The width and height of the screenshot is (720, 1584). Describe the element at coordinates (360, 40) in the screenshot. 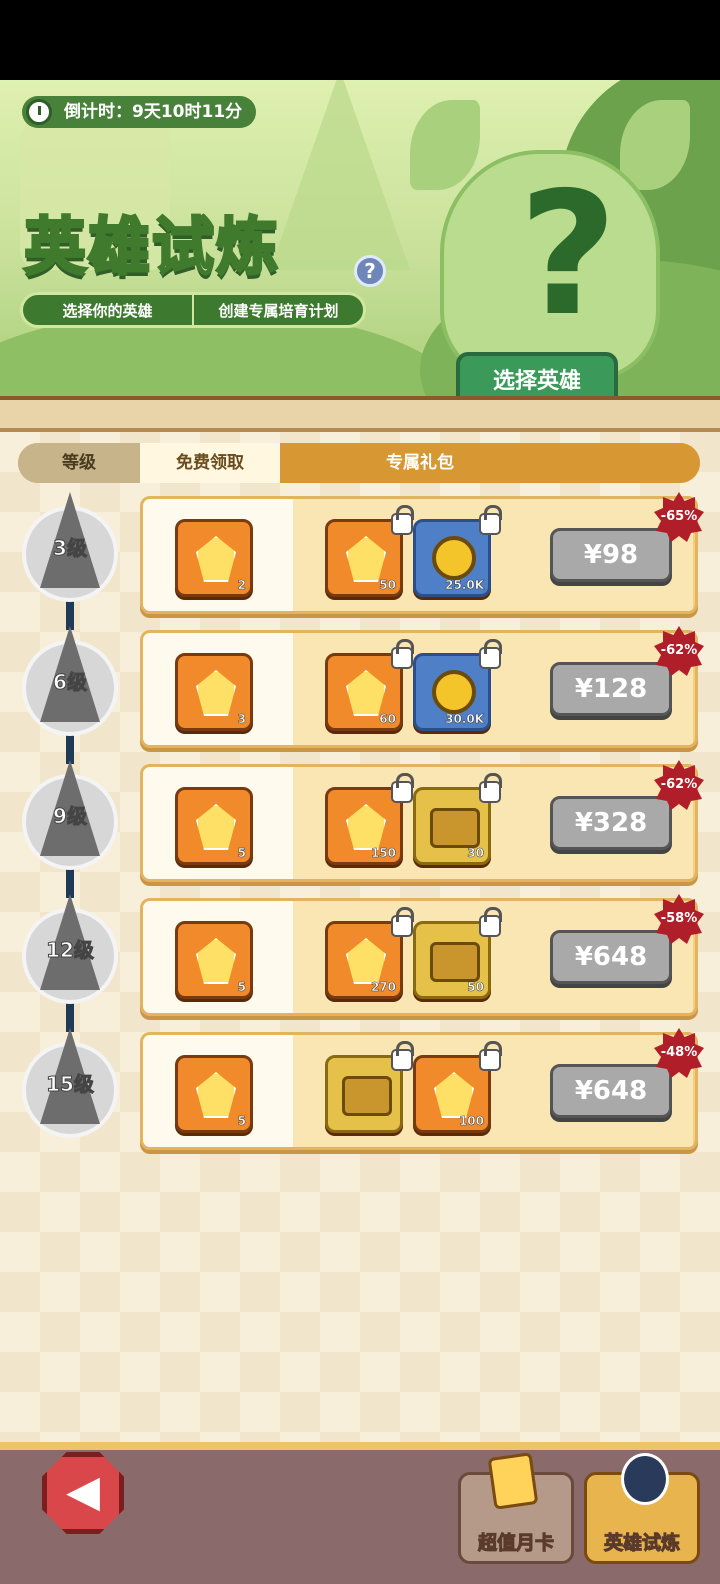

I see `status-bar` at that location.